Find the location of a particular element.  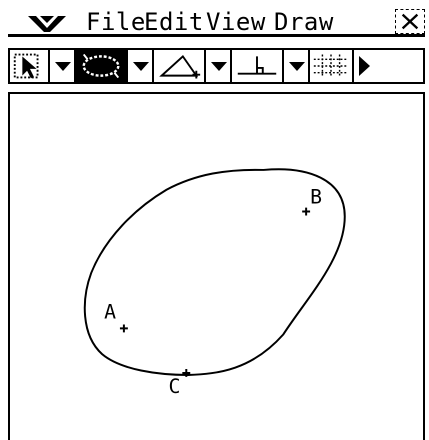

grid-tool-icon is located at coordinates (331, 66).